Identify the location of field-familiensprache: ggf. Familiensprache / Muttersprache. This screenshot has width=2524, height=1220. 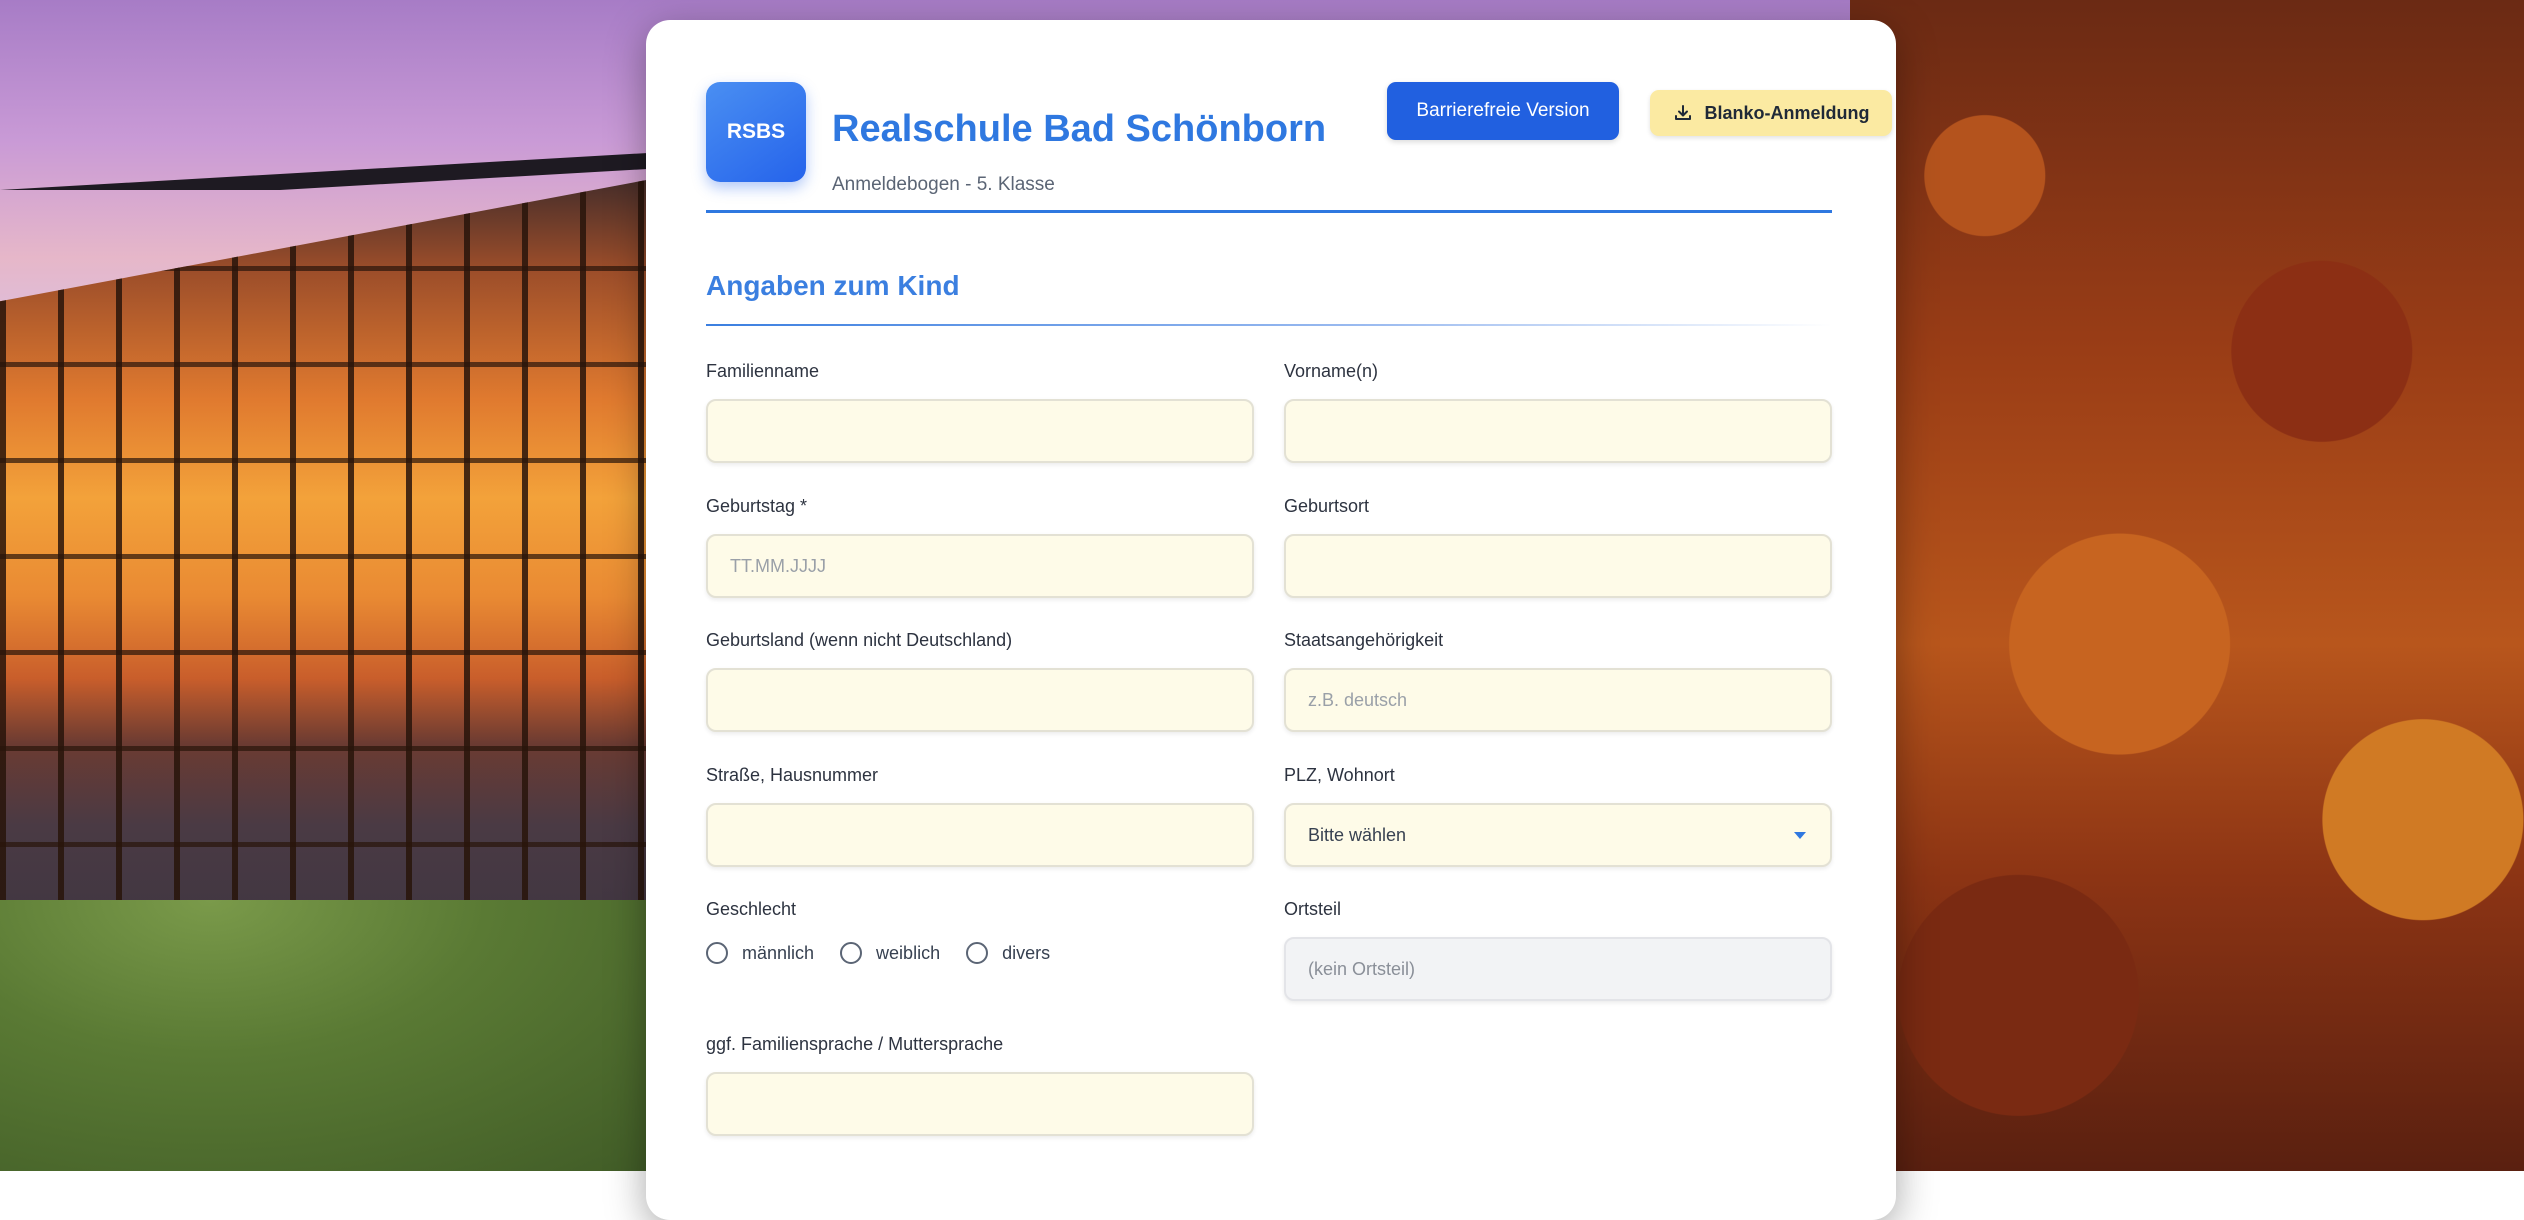
(980, 1085).